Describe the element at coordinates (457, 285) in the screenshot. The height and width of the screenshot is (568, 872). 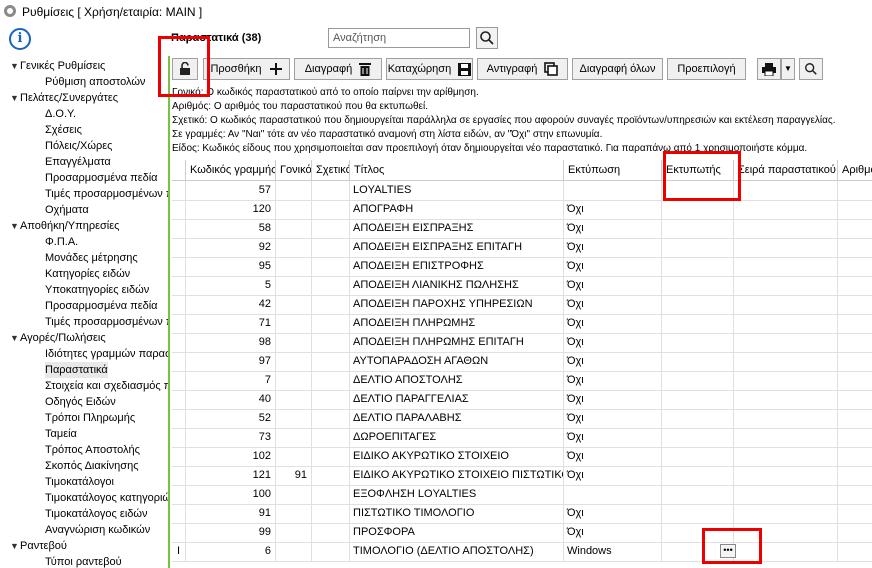
I see `table-cell: ΑΠΟΔΕΙΞΗ ΛΙΑΝΙΚΗΣ ΠΩΛΗΣΗΣ` at that location.